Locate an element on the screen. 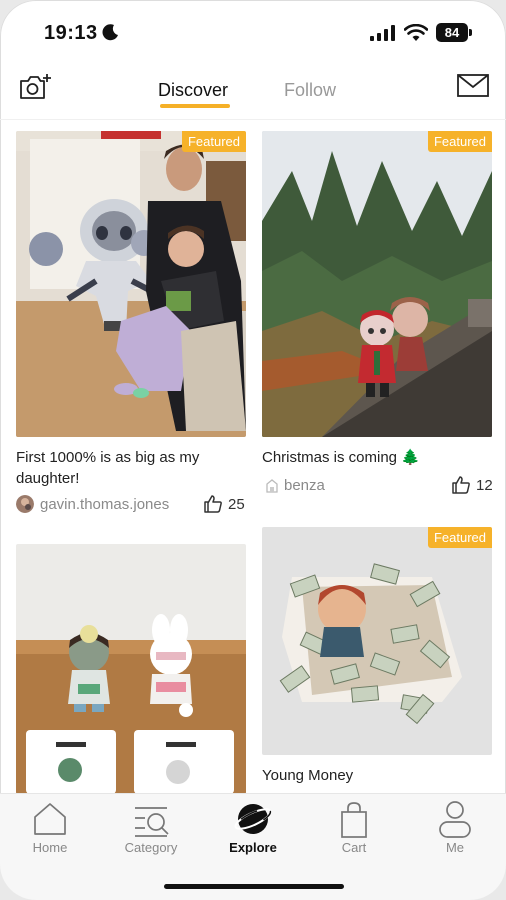  camera-add-icon is located at coordinates (36, 87).